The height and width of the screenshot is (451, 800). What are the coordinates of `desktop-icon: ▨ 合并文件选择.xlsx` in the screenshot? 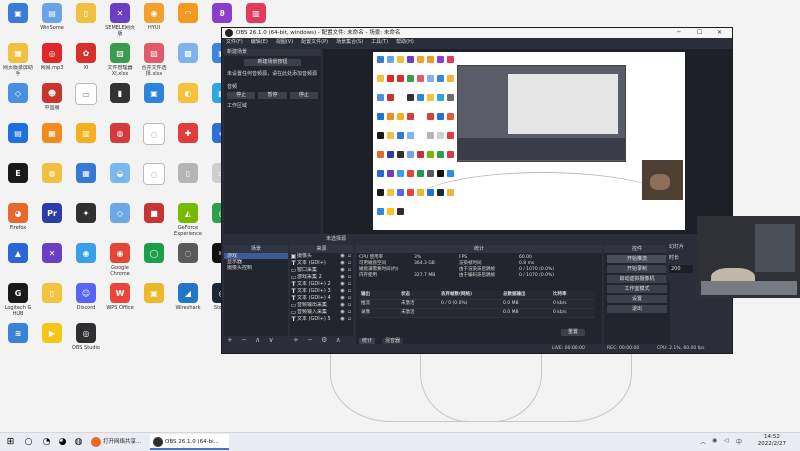 It's located at (154, 63).